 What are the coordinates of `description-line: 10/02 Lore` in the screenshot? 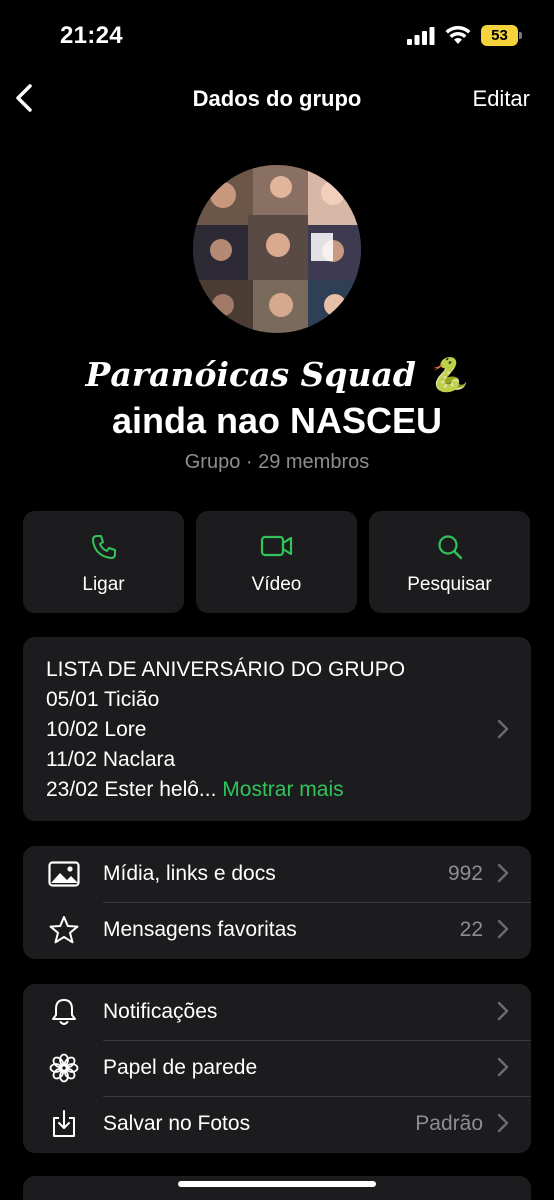 It's located at (96, 729).